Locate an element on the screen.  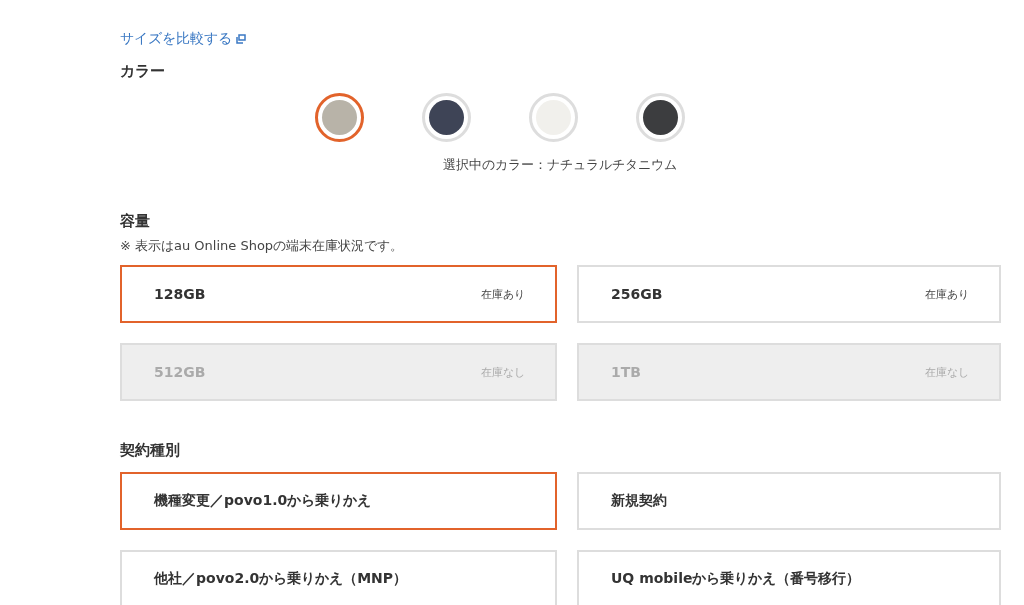
capacity-option: 128GB 在庫あり is located at coordinates (338, 294).